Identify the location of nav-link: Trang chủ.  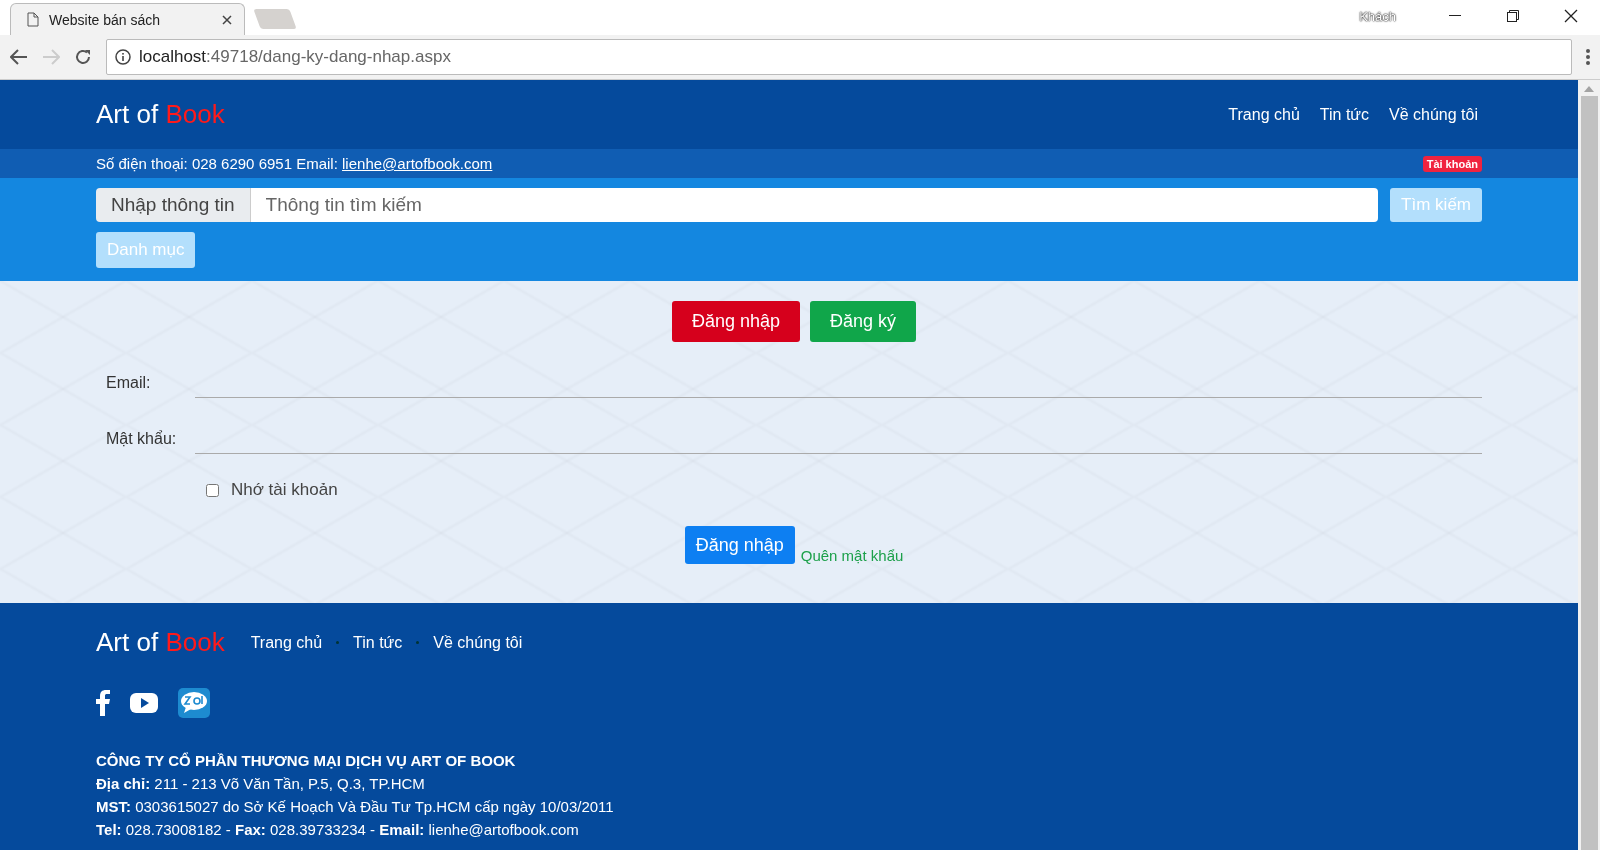
(1264, 114).